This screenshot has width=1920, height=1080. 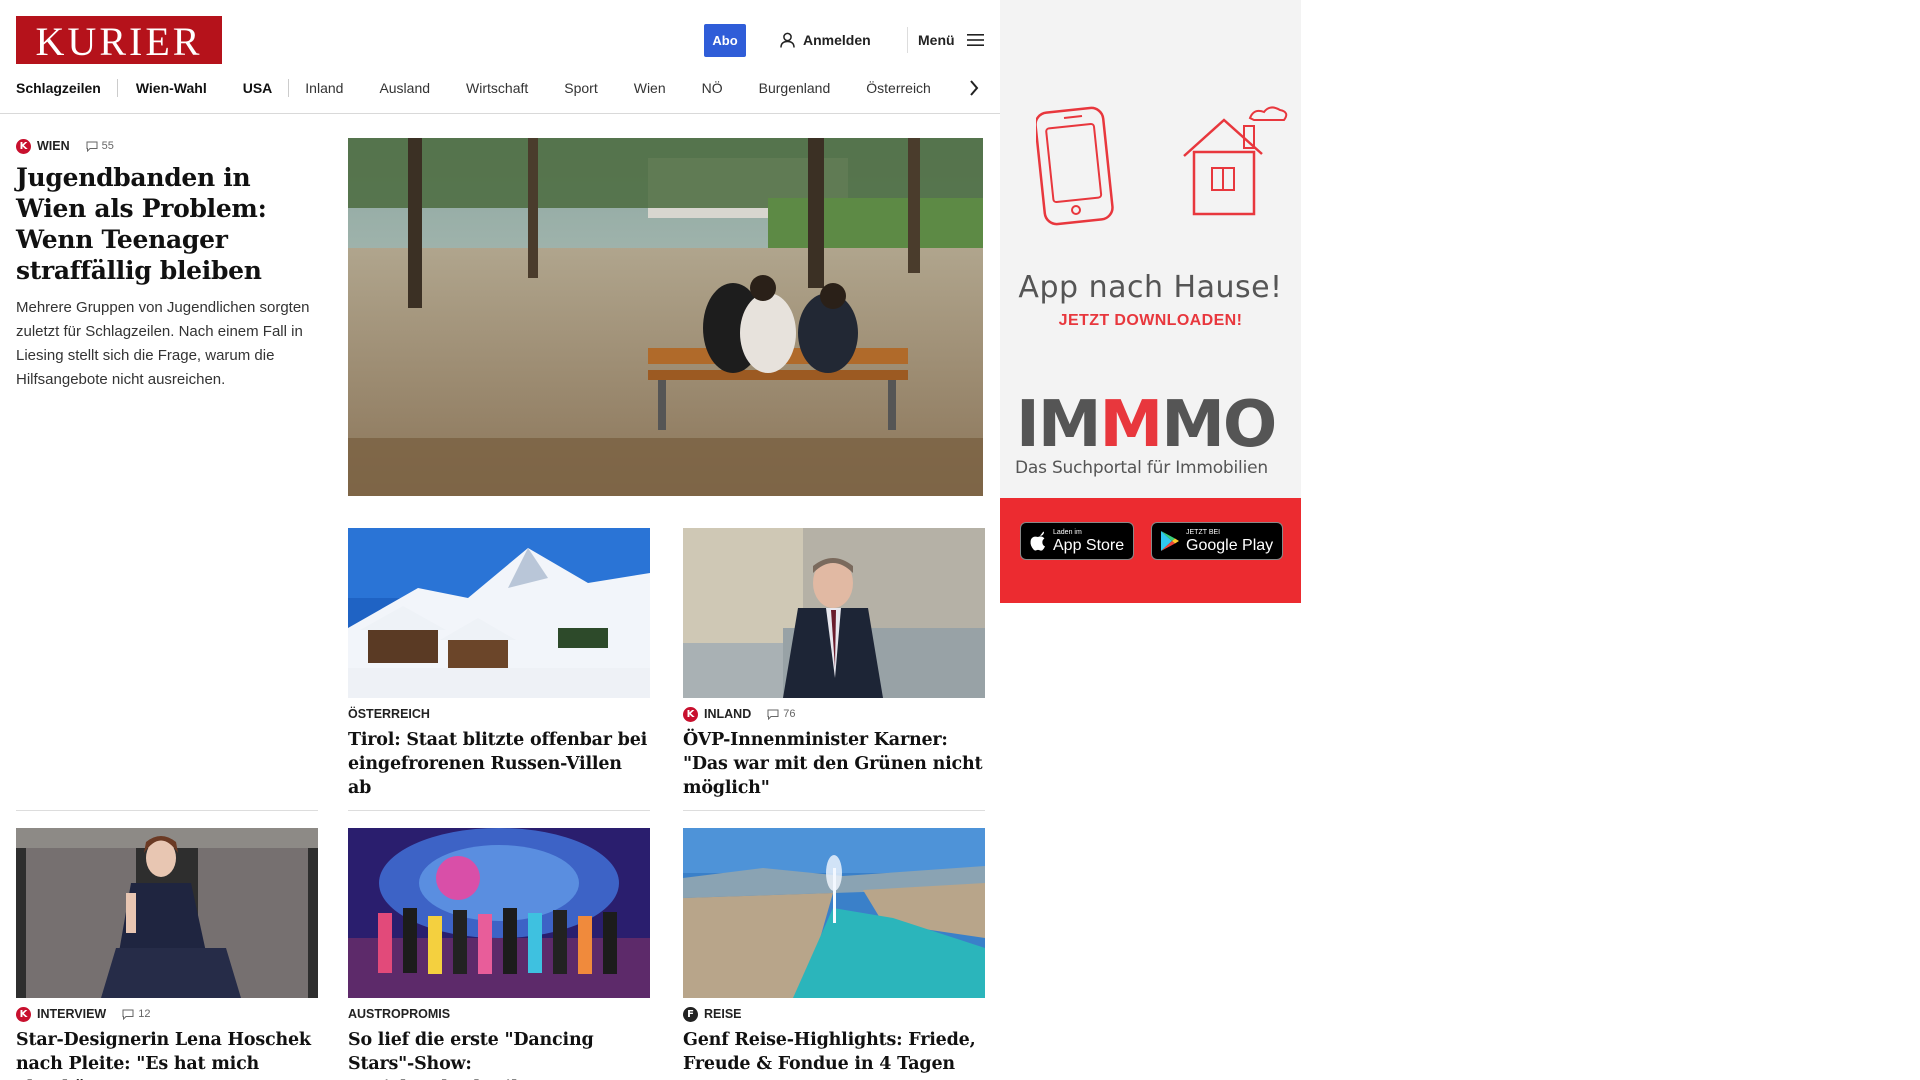 I want to click on menu-button: Menü, so click(x=951, y=40).